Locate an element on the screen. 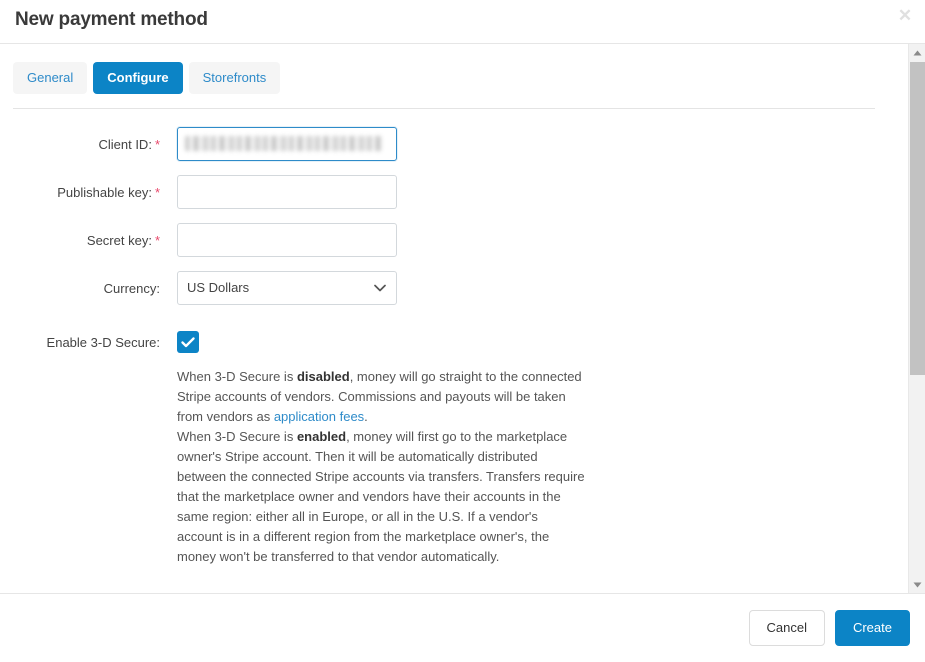 The image size is (925, 662). modal-header: New payment method ✕ is located at coordinates (462, 22).